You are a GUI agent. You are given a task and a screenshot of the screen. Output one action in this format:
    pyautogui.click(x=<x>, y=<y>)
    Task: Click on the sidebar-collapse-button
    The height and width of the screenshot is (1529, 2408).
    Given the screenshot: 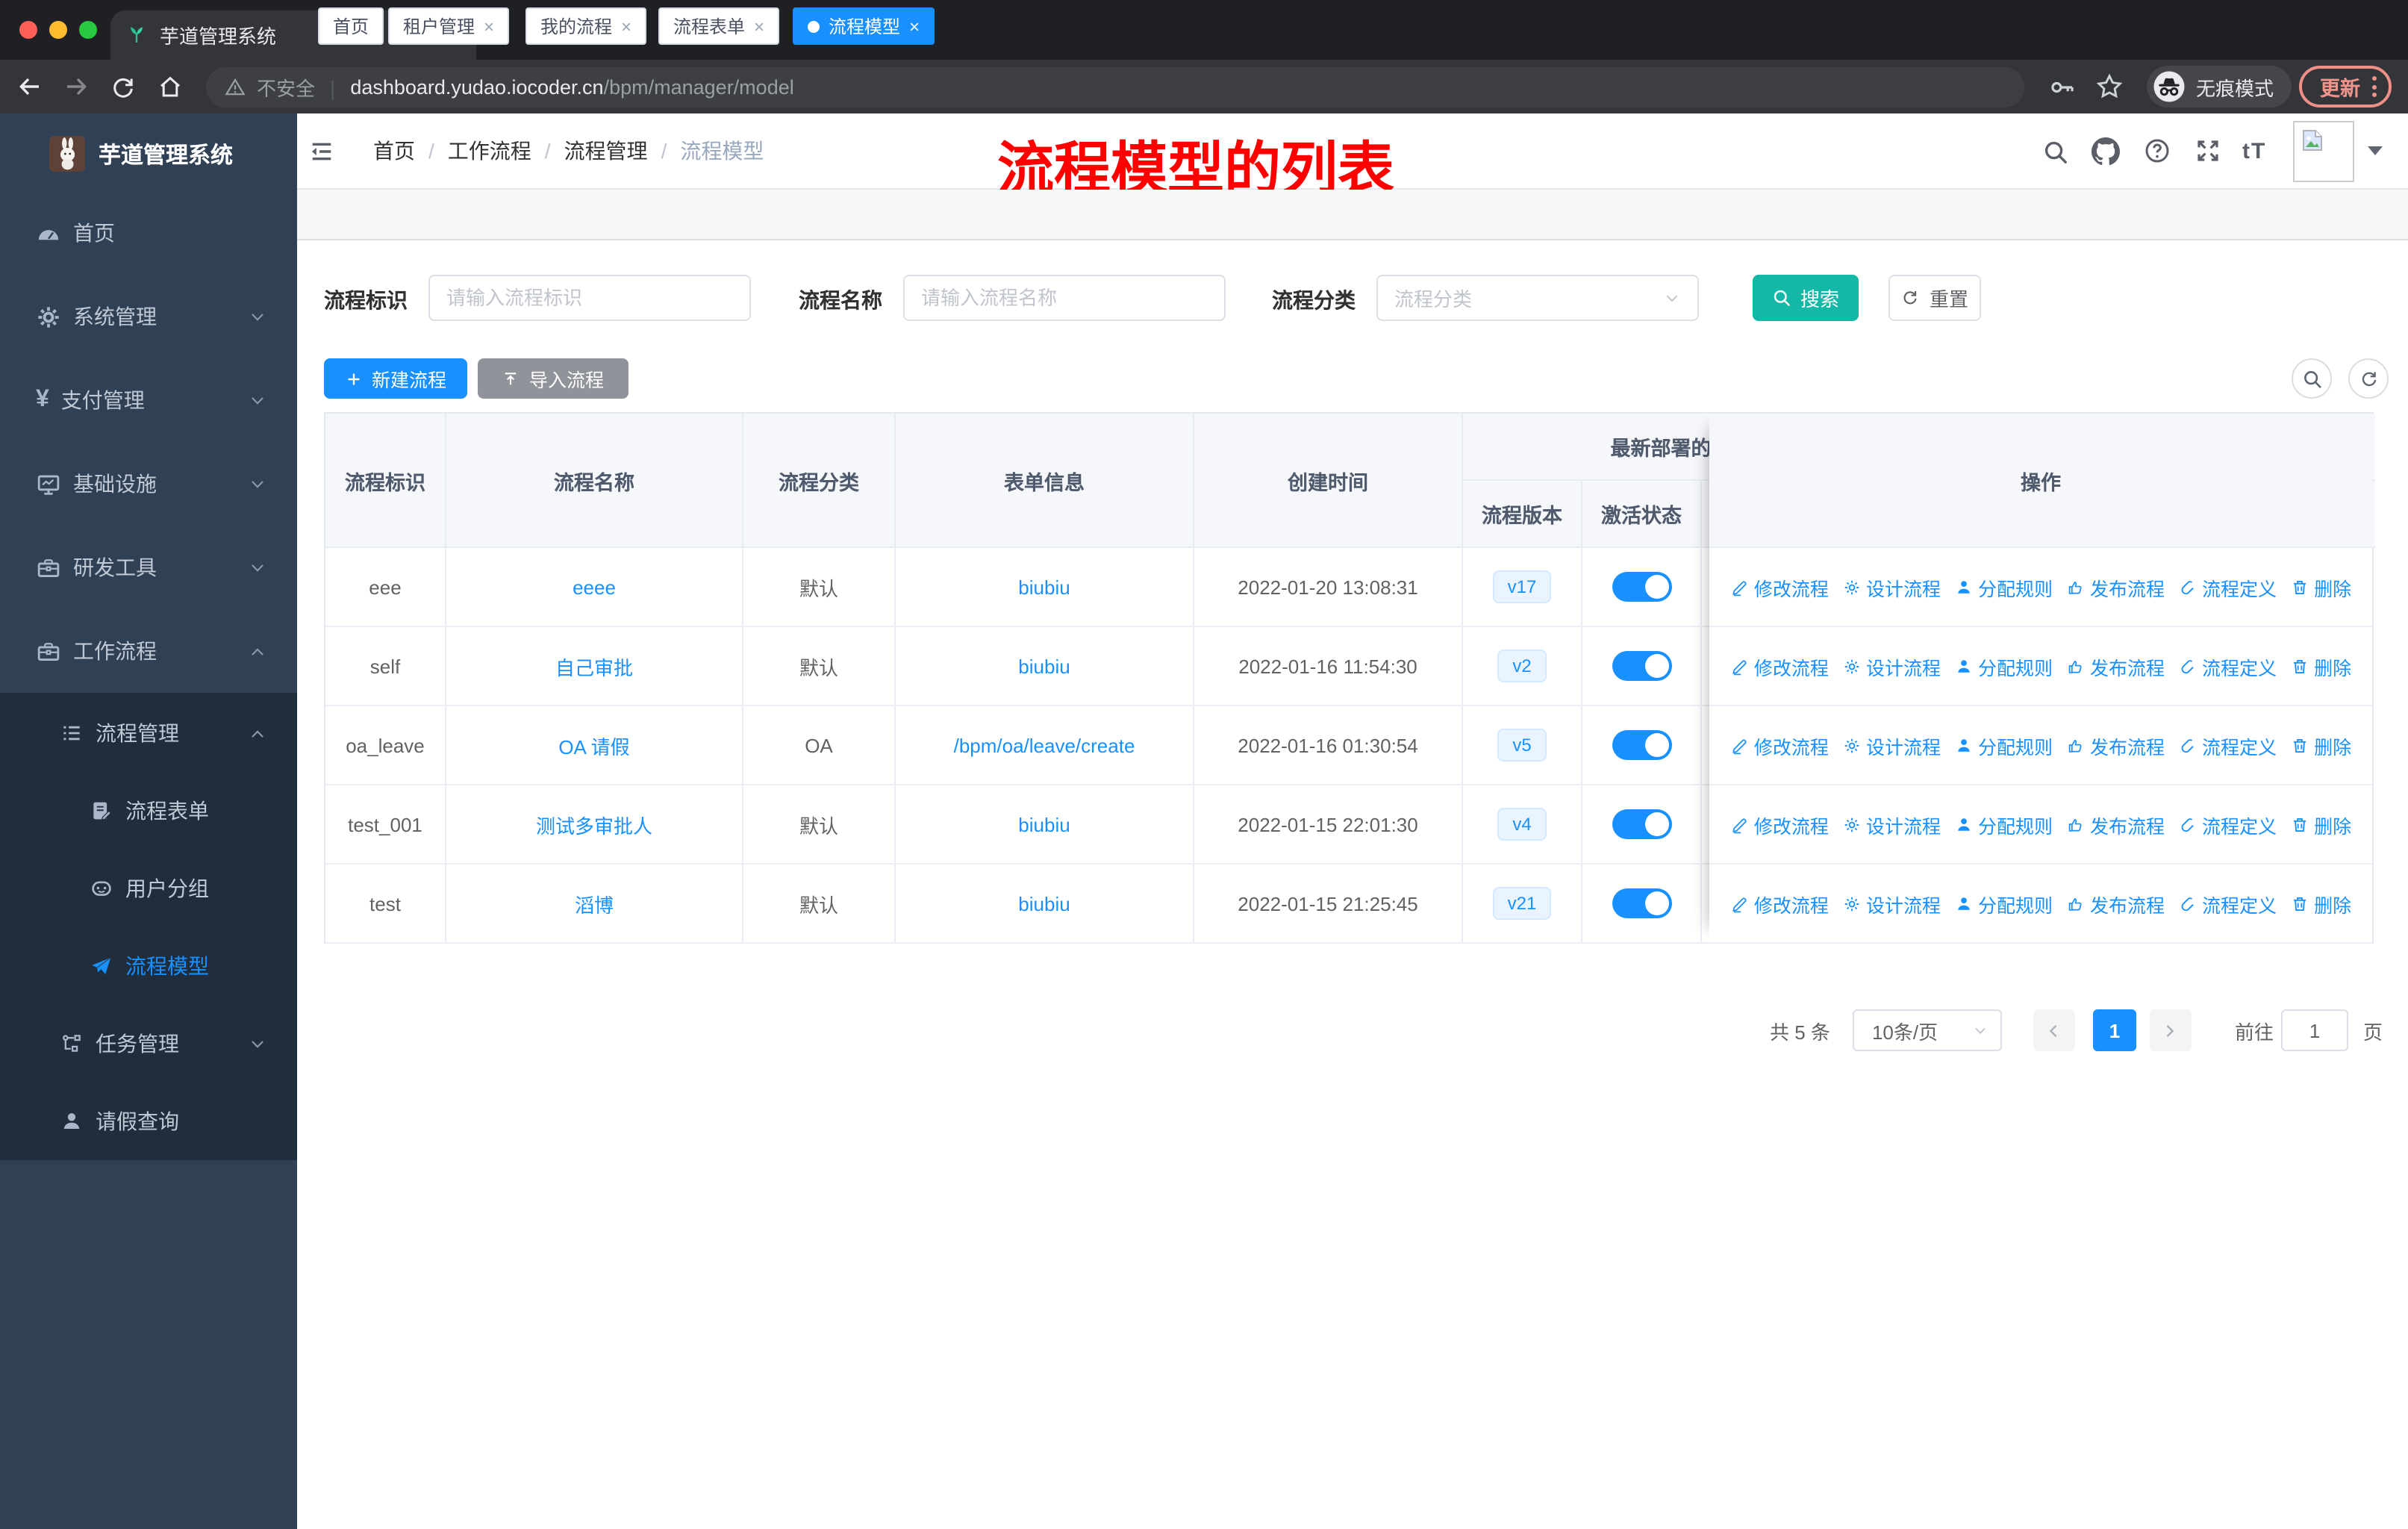 What is the action you would take?
    pyautogui.click(x=322, y=151)
    